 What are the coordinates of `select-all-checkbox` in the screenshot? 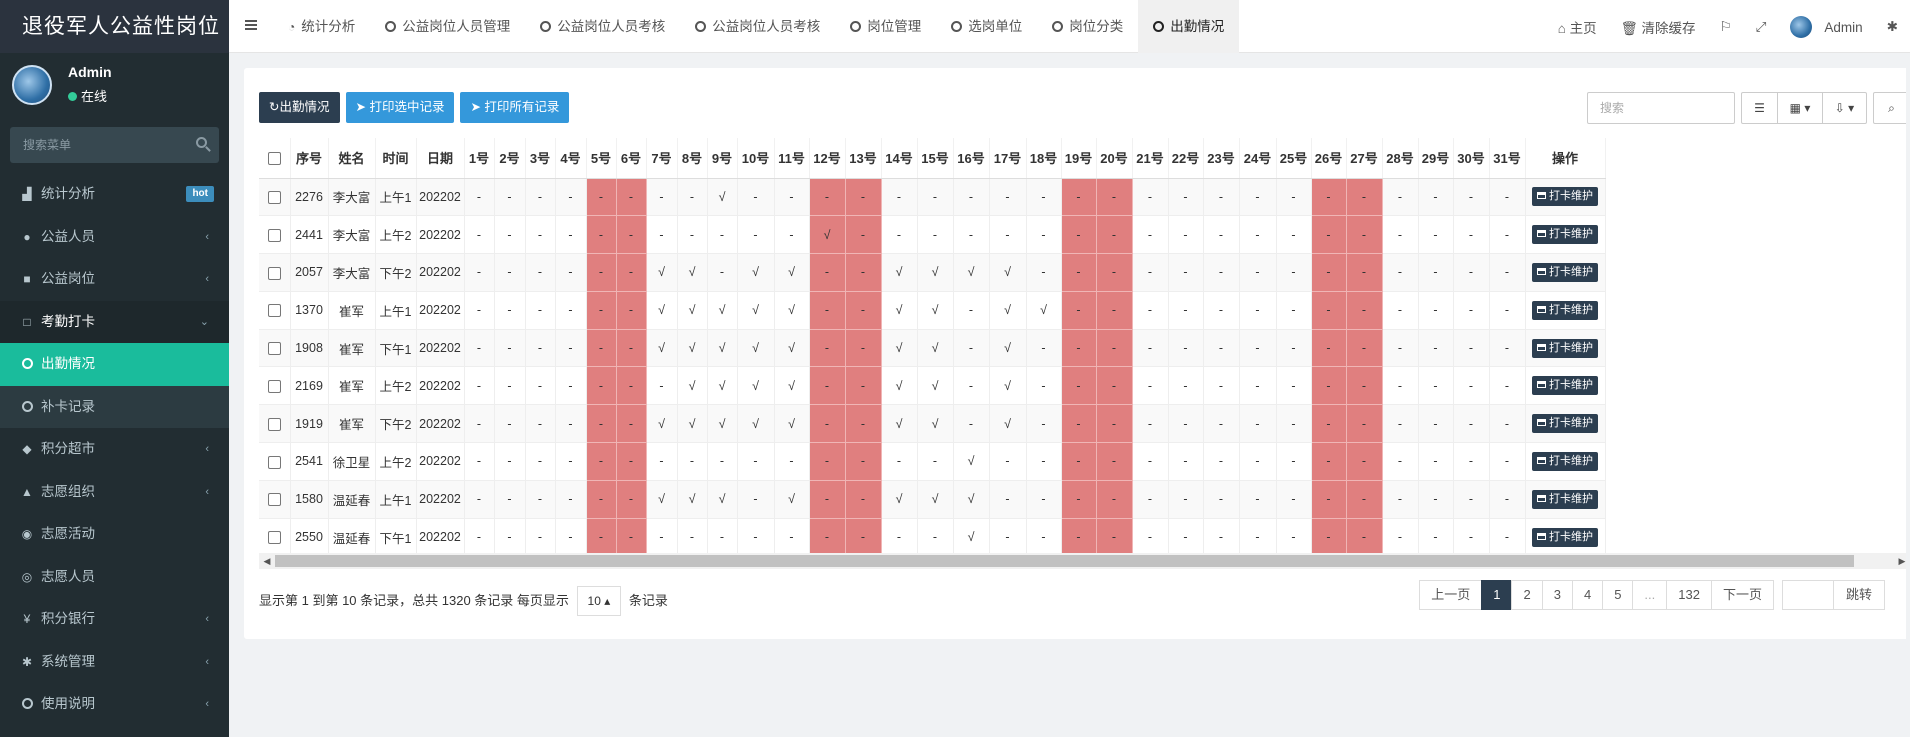 It's located at (274, 159).